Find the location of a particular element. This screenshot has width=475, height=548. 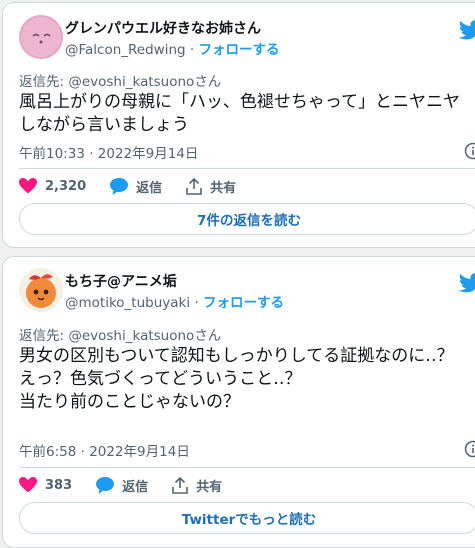

action-bar: 2,320 返信 共有 is located at coordinates (139, 186).